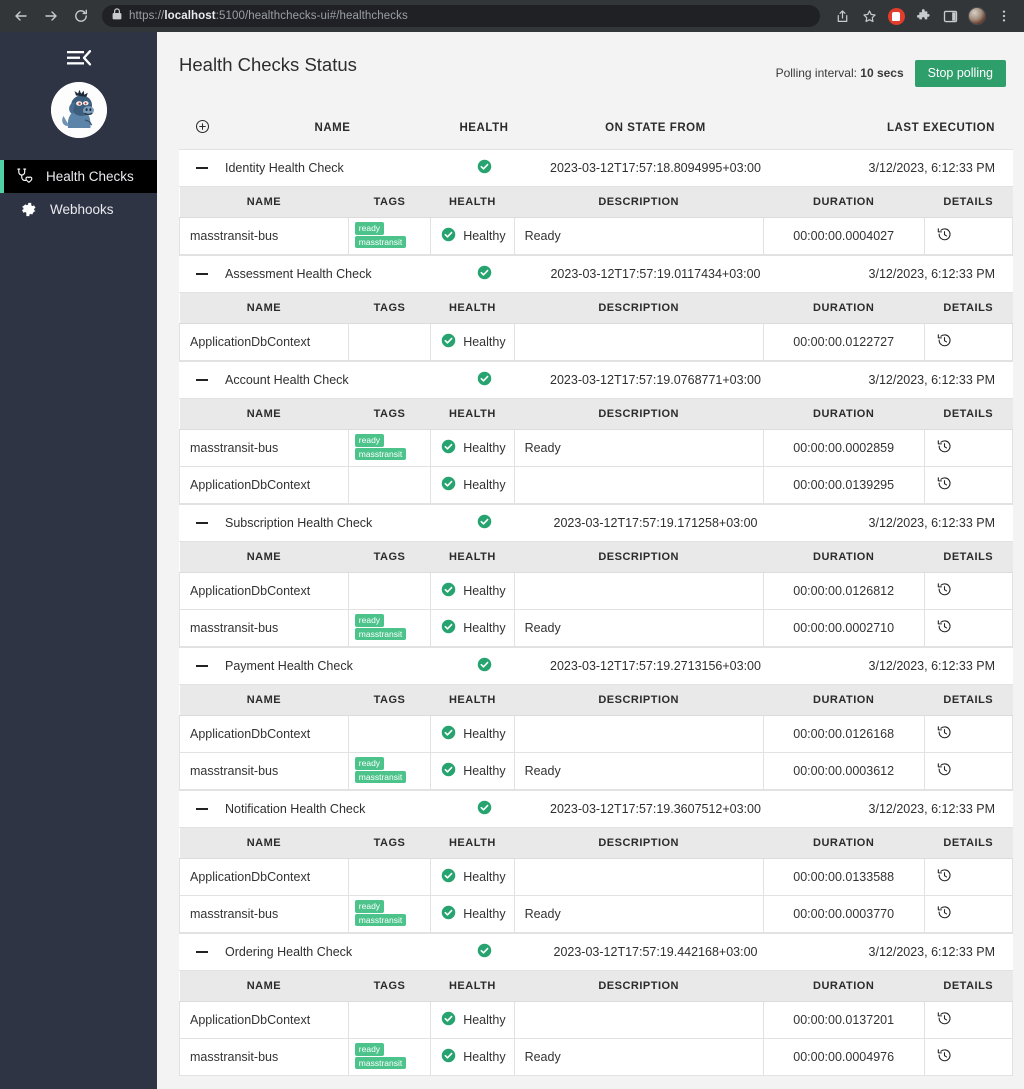  I want to click on reload-icon, so click(81, 16).